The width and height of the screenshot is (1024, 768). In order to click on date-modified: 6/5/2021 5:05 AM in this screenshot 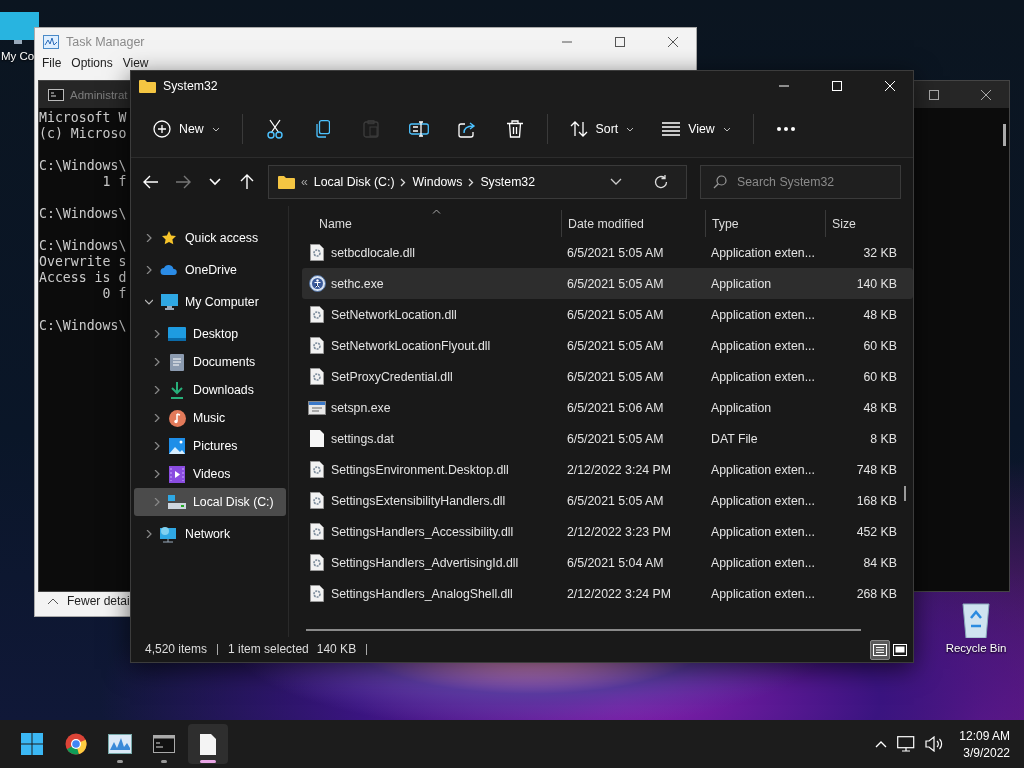, I will do `click(615, 252)`.